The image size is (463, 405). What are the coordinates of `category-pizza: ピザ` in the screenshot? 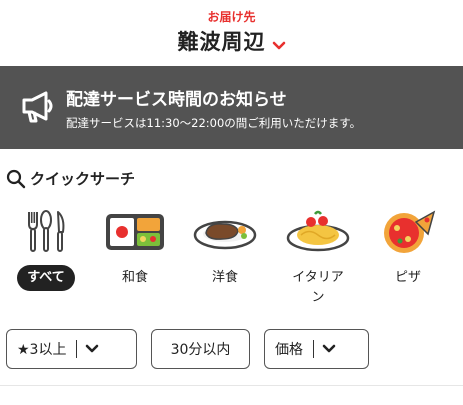 It's located at (408, 246).